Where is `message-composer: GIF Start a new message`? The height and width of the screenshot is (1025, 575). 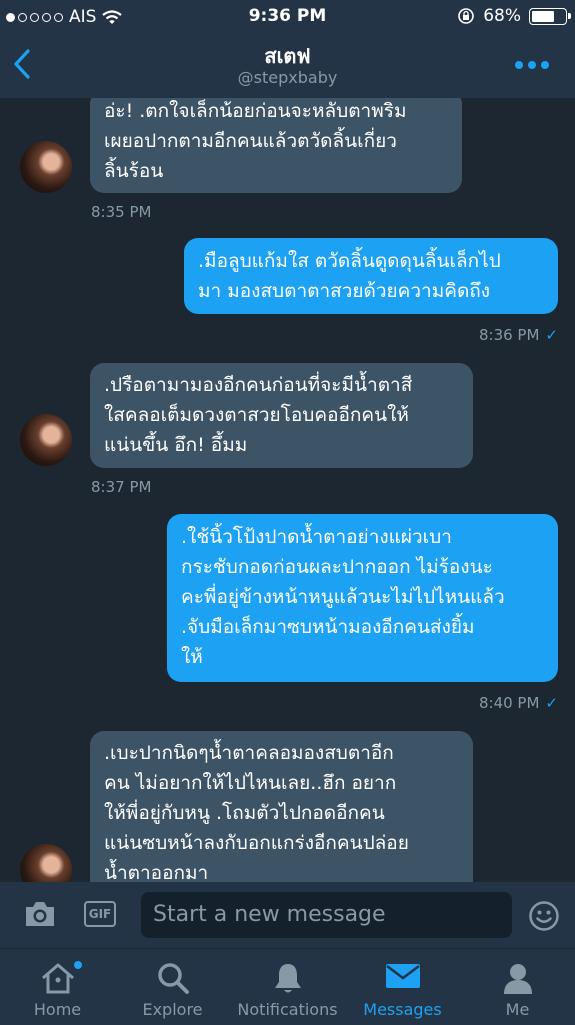 message-composer: GIF Start a new message is located at coordinates (287, 915).